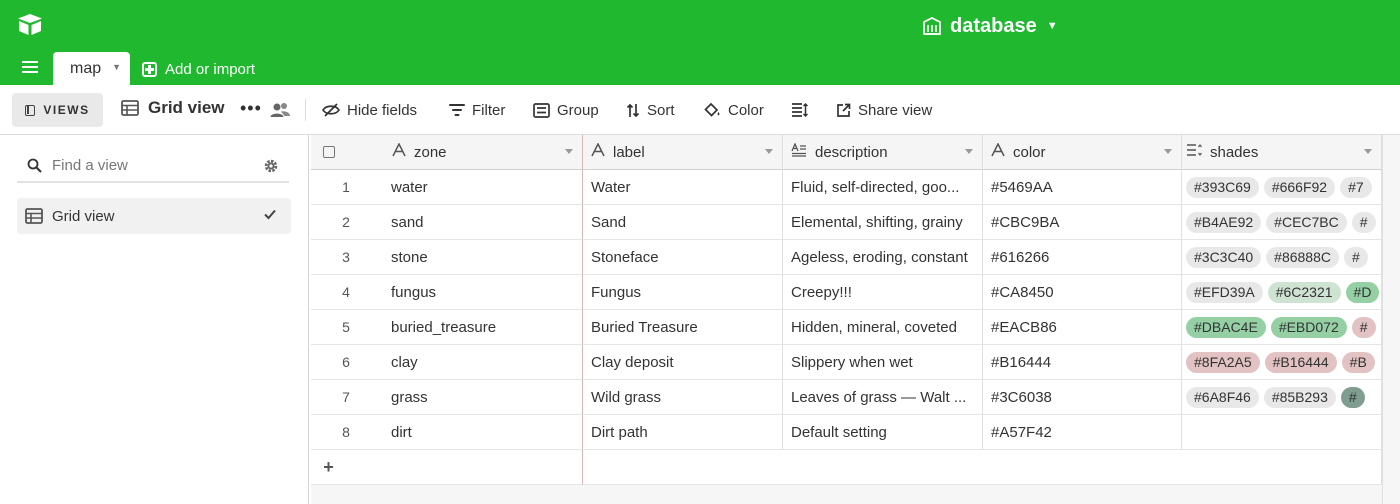 The height and width of the screenshot is (504, 1400). Describe the element at coordinates (633, 110) in the screenshot. I see `sort-icon` at that location.